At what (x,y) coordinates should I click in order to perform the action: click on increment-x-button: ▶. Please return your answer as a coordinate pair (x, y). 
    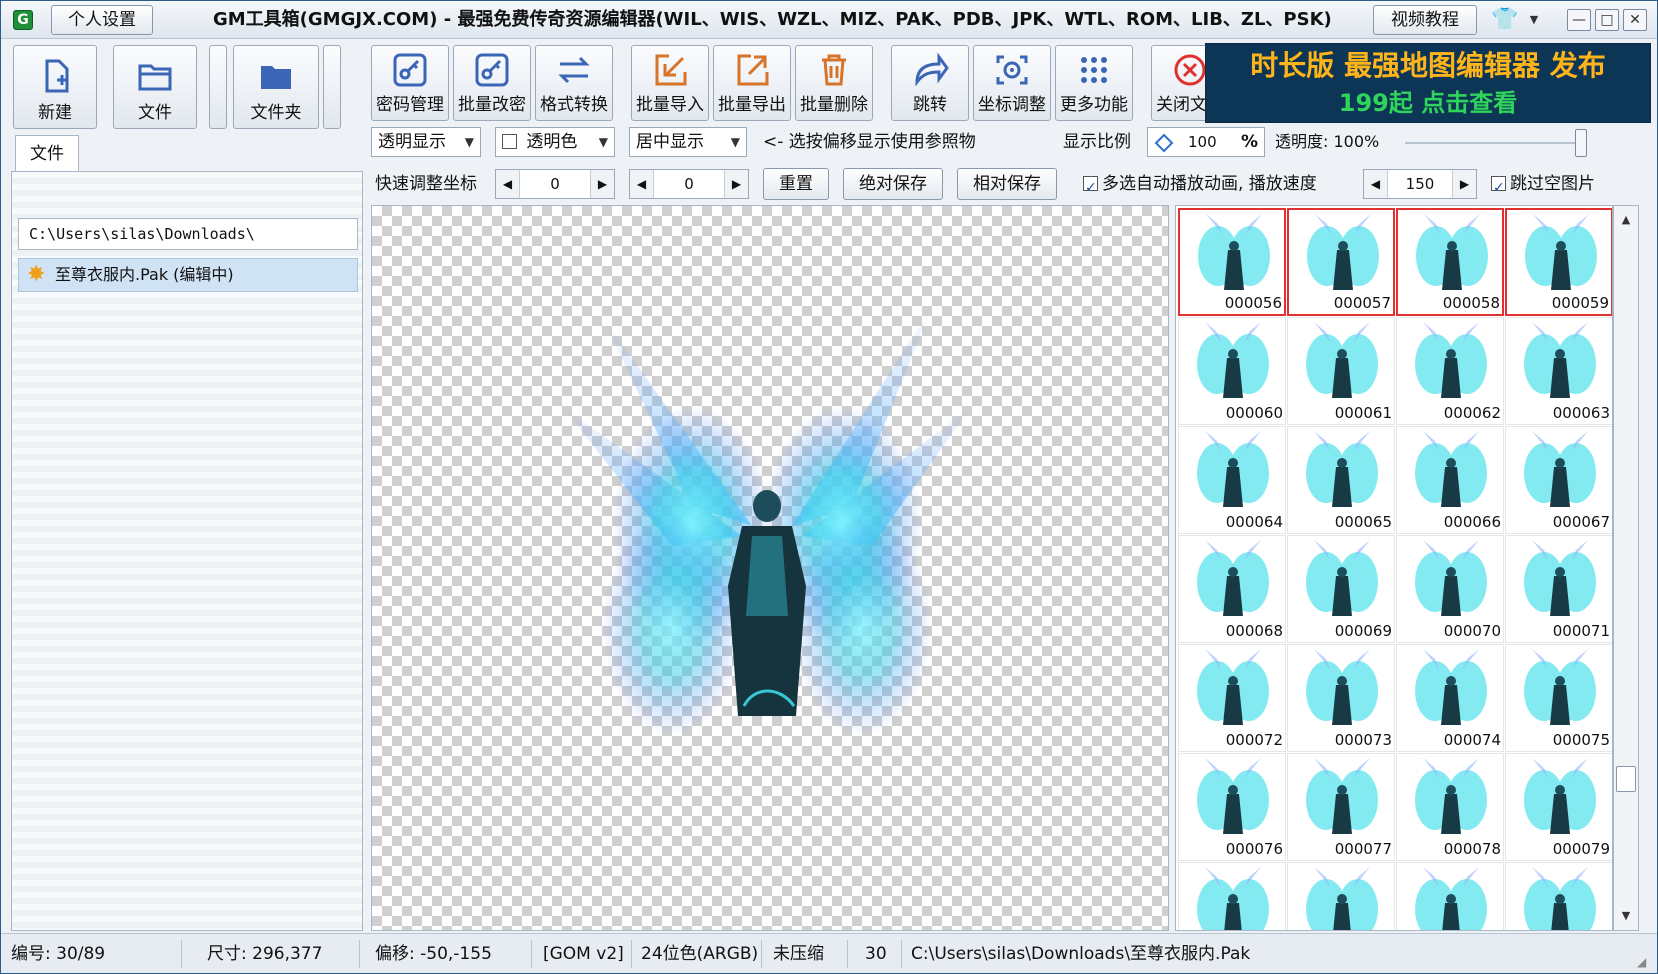
    Looking at the image, I should click on (602, 184).